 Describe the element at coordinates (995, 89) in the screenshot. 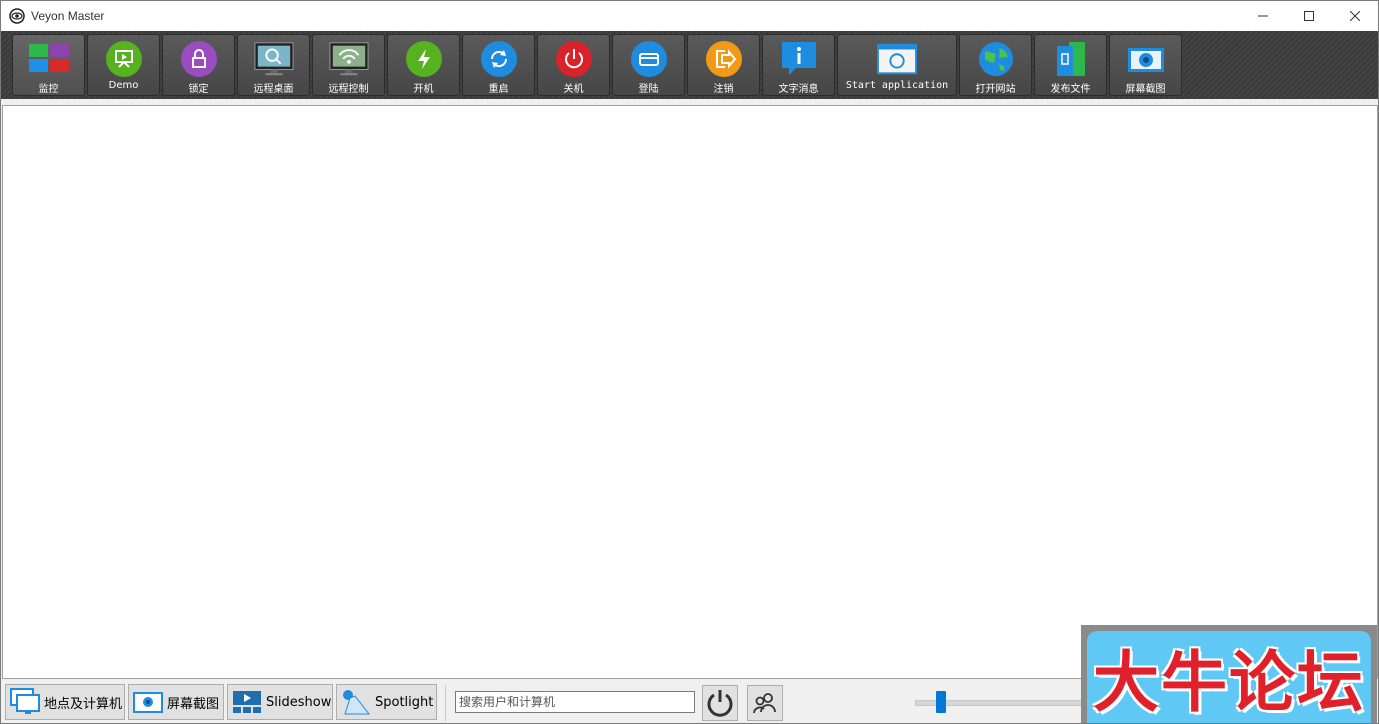

I see `toolbar-label: 打开网站` at that location.